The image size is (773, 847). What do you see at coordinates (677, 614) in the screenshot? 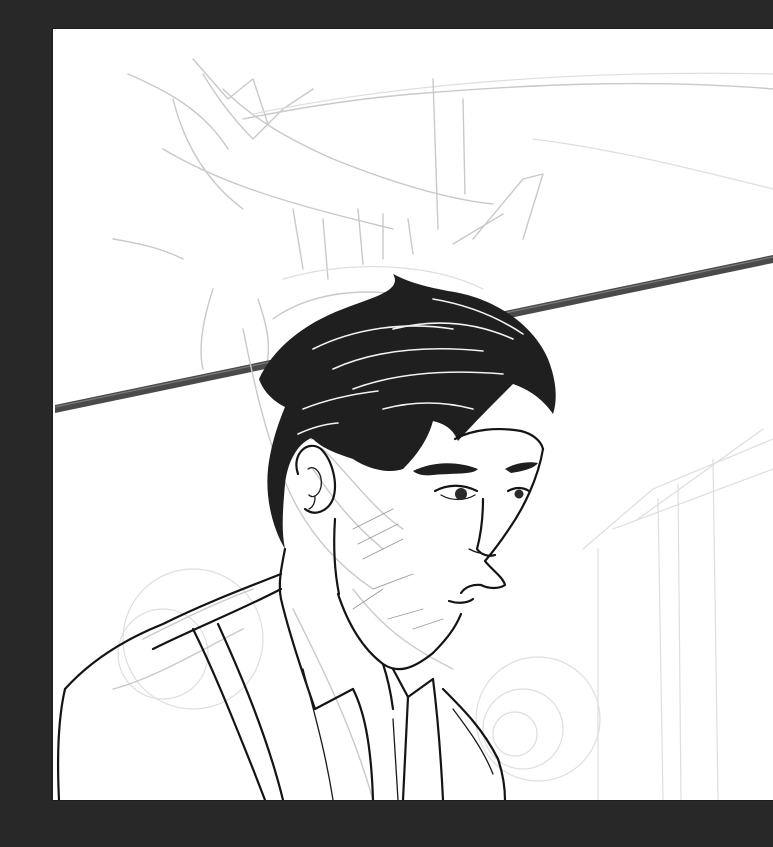
I see `building-sketch` at bounding box center [677, 614].